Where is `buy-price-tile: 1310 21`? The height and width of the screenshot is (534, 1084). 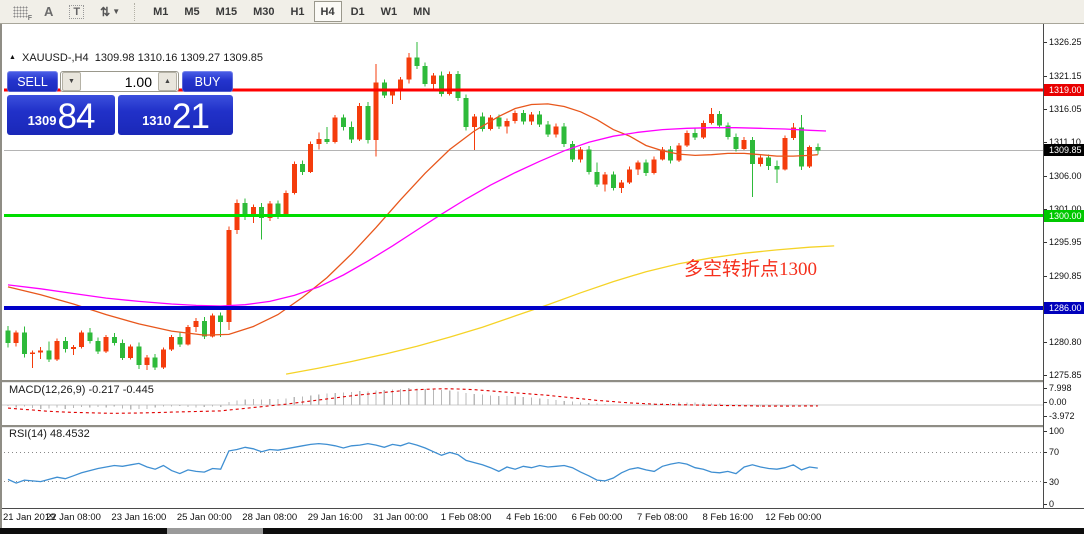
buy-price-tile: 1310 21 is located at coordinates (175, 115).